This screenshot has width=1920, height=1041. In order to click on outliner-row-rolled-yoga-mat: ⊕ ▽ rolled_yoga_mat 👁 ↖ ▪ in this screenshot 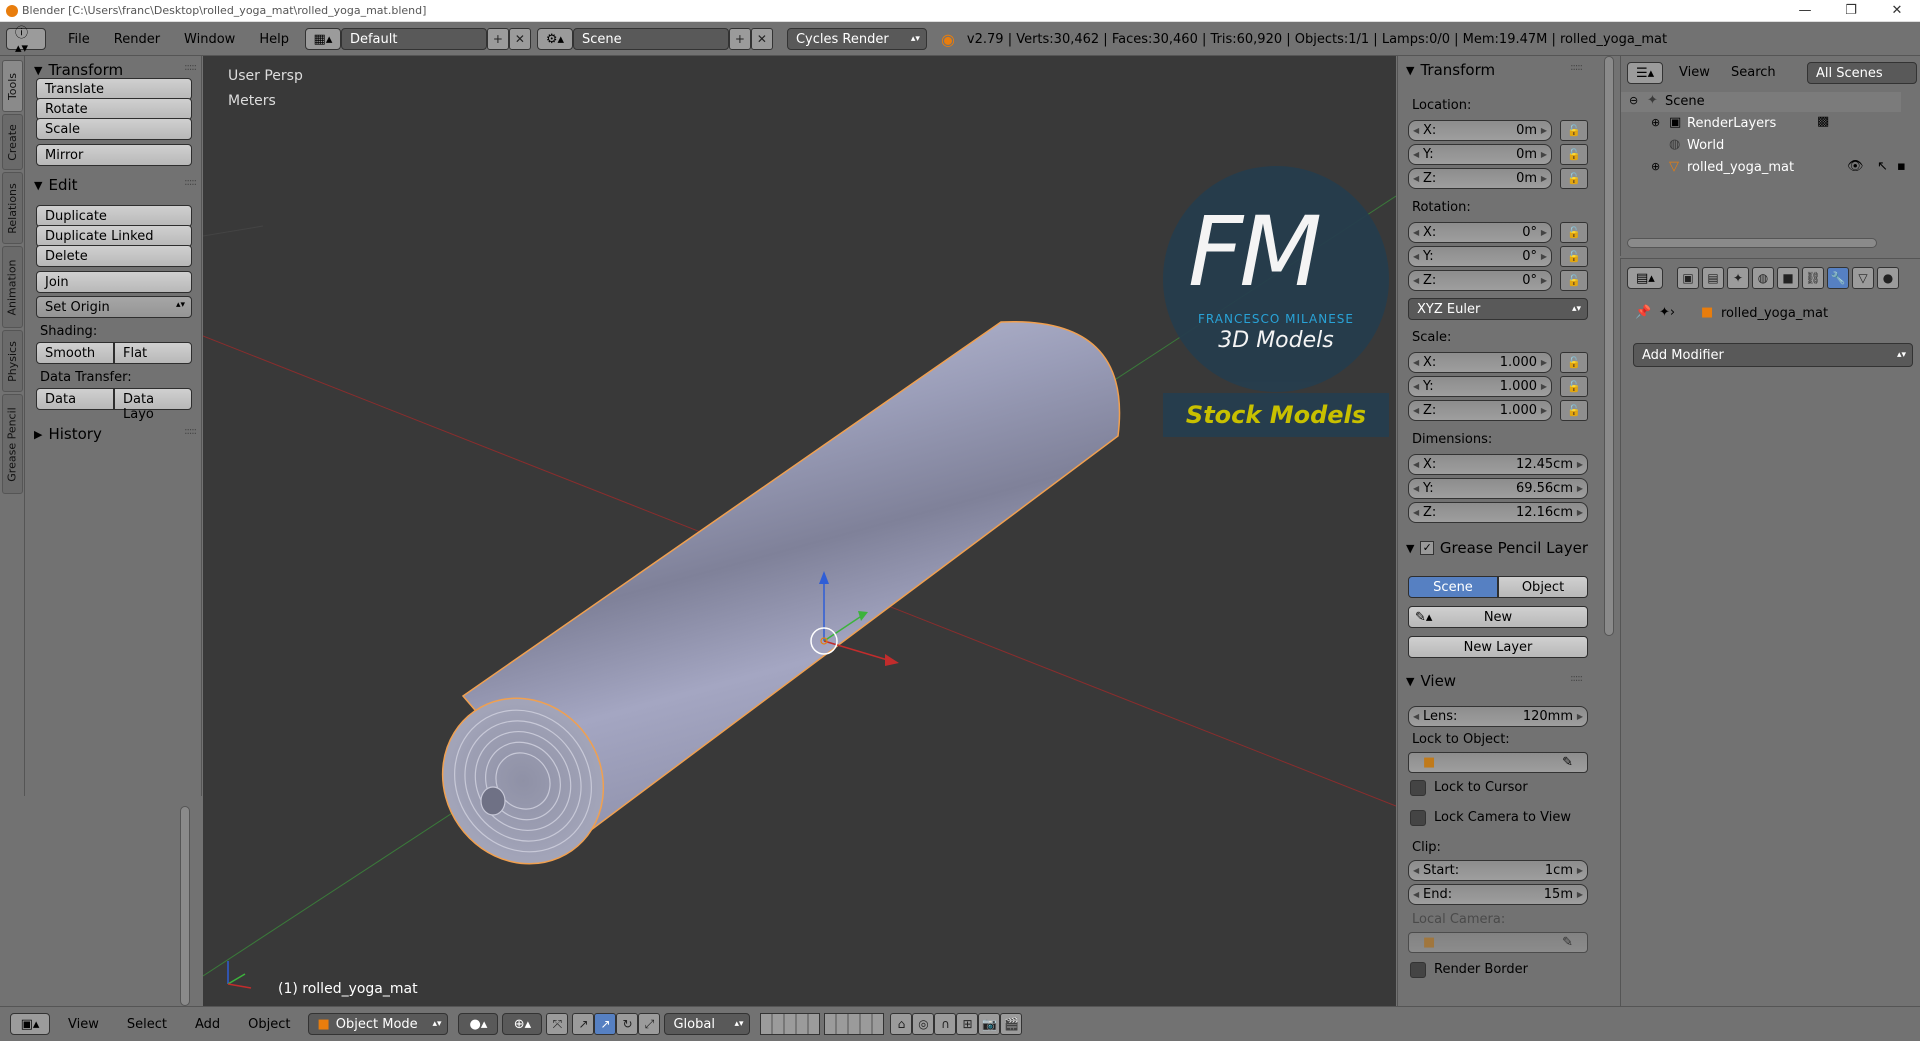, I will do `click(1770, 168)`.